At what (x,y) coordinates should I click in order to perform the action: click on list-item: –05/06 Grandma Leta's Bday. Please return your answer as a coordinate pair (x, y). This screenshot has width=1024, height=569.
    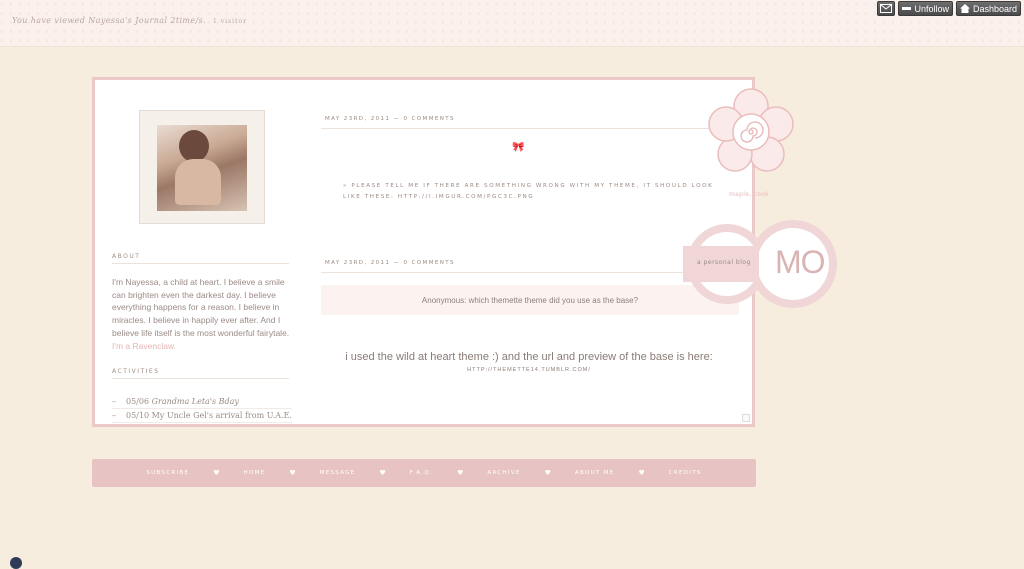
    Looking at the image, I should click on (202, 402).